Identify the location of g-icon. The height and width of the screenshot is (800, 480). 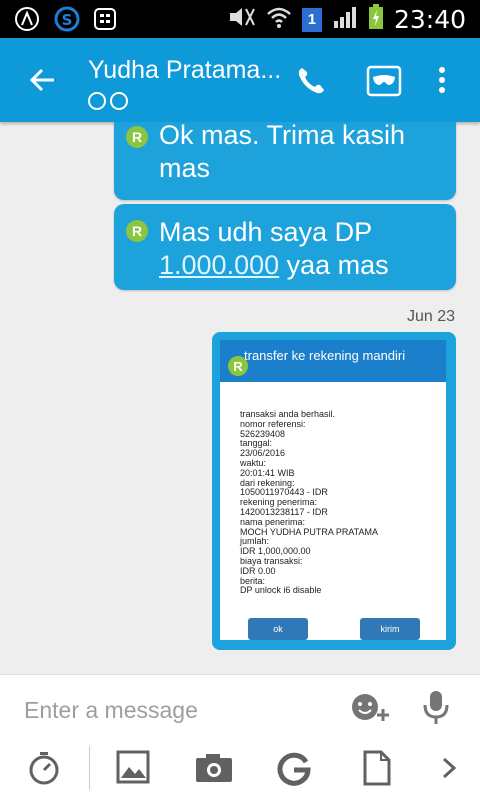
(294, 770).